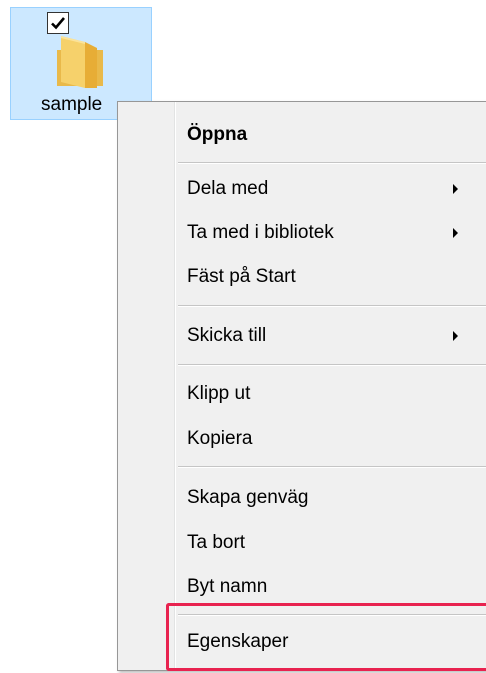 This screenshot has height=673, width=486. I want to click on menu-item-create-shortcut: Skapa genväg, so click(303, 498).